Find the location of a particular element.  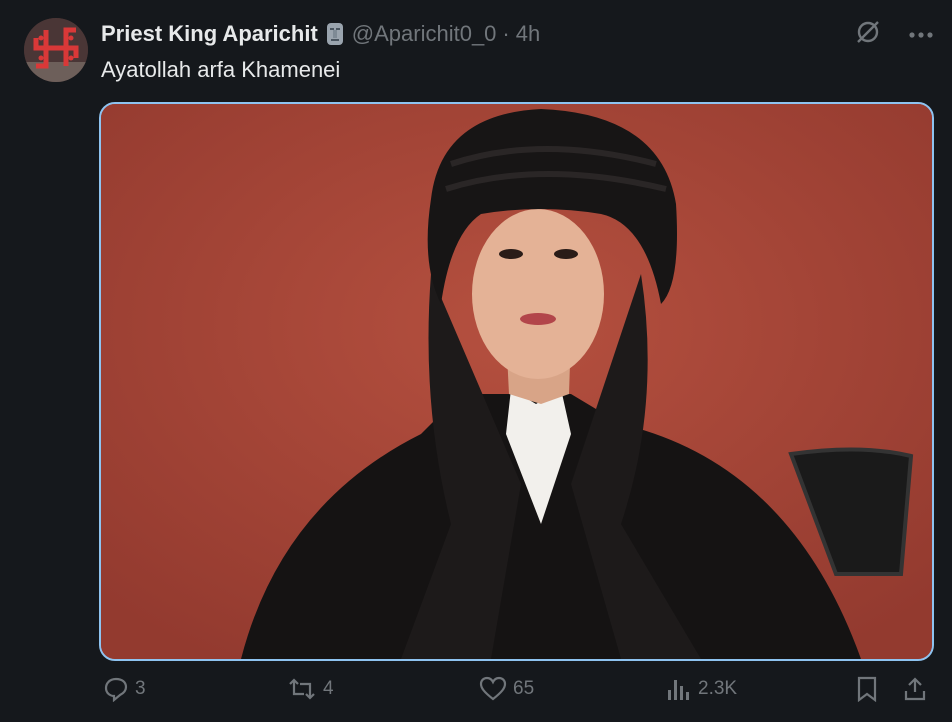

heart-icon is located at coordinates (493, 688).